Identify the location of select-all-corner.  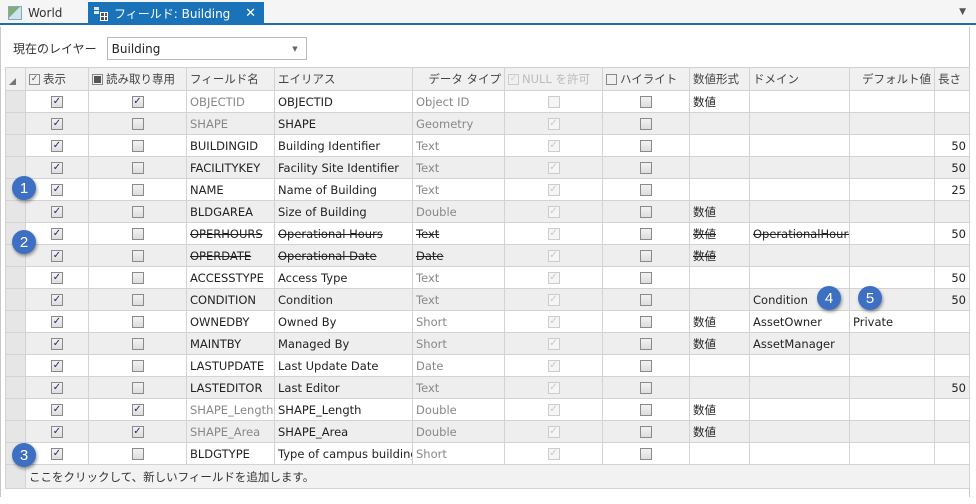
(15, 79).